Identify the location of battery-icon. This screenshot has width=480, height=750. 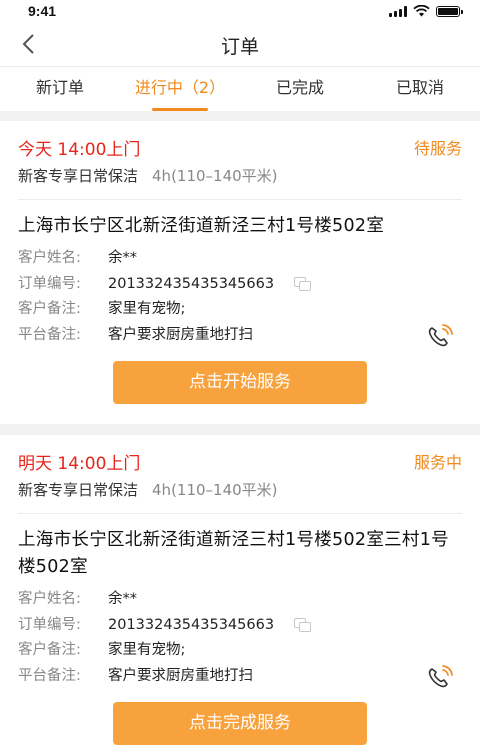
(449, 11).